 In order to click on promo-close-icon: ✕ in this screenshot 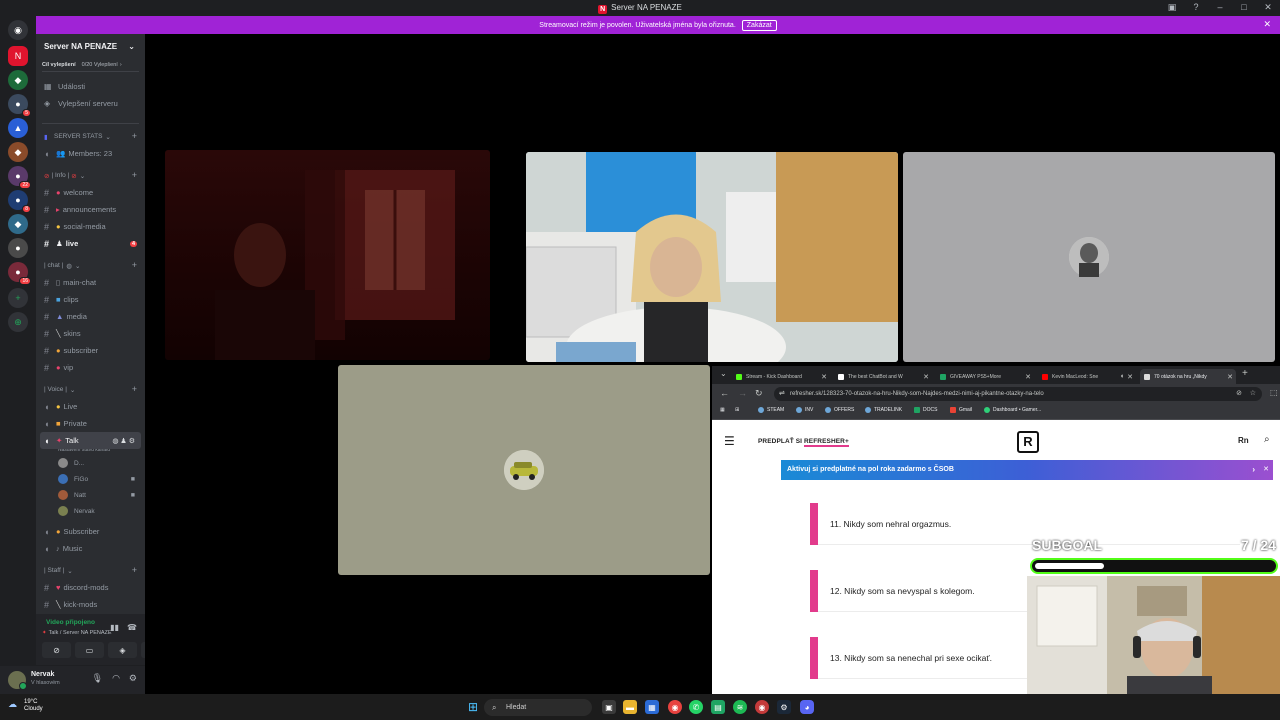, I will do `click(1266, 470)`.